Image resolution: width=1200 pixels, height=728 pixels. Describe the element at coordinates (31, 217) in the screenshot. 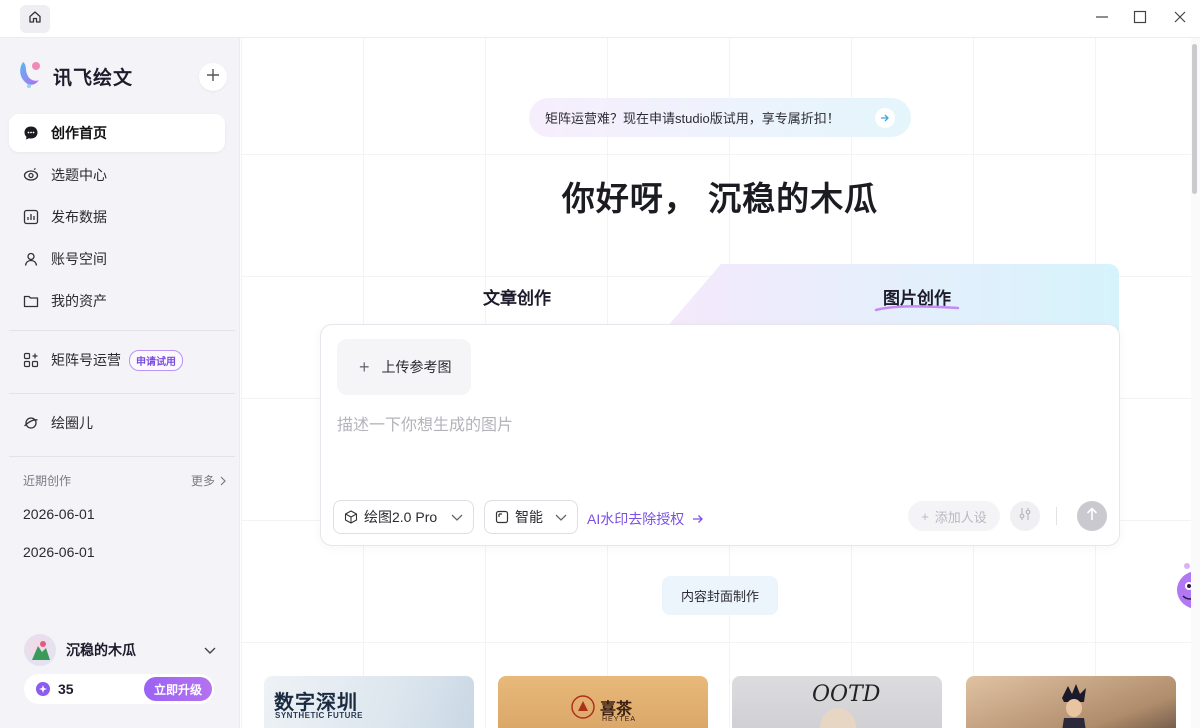

I see `bar-chart-icon` at that location.